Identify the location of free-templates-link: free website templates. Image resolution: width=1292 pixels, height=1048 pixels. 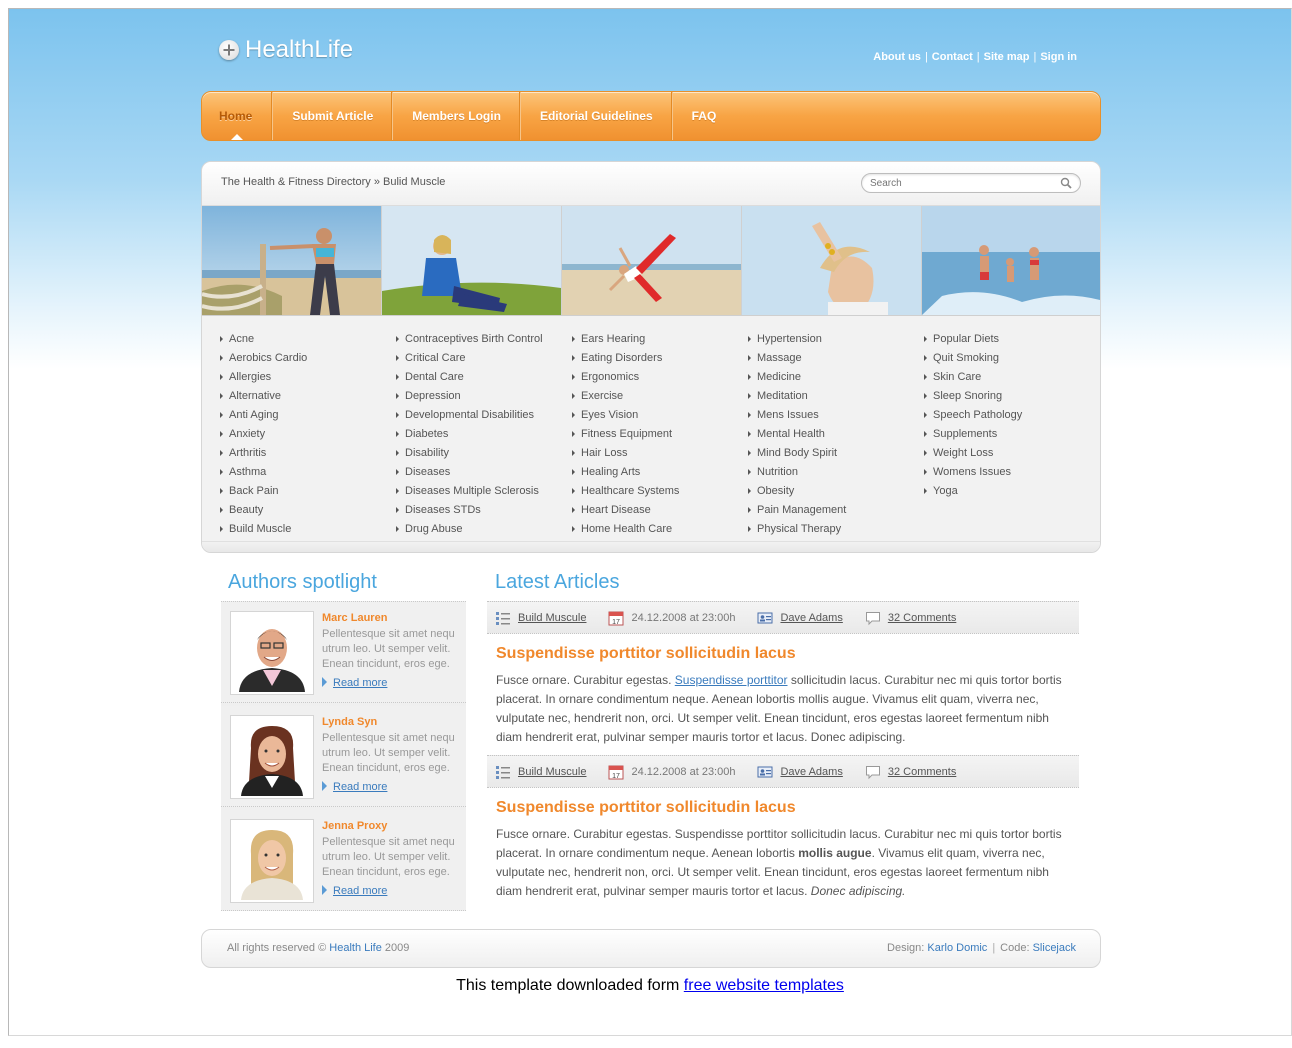
(764, 985).